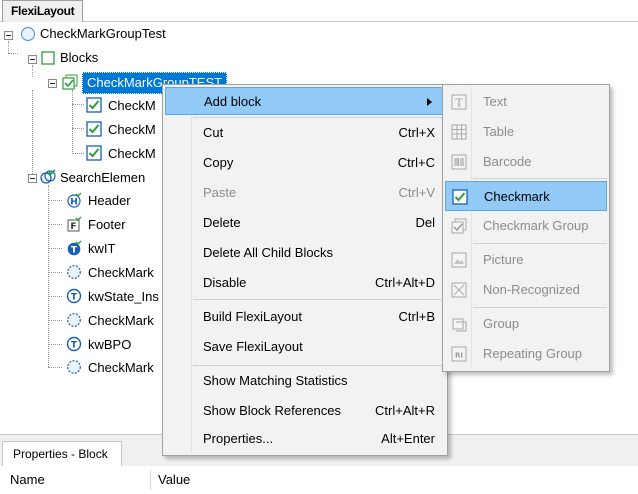 The height and width of the screenshot is (494, 638). What do you see at coordinates (275, 380) in the screenshot?
I see `menu-item-label: Show Matching Statistics` at bounding box center [275, 380].